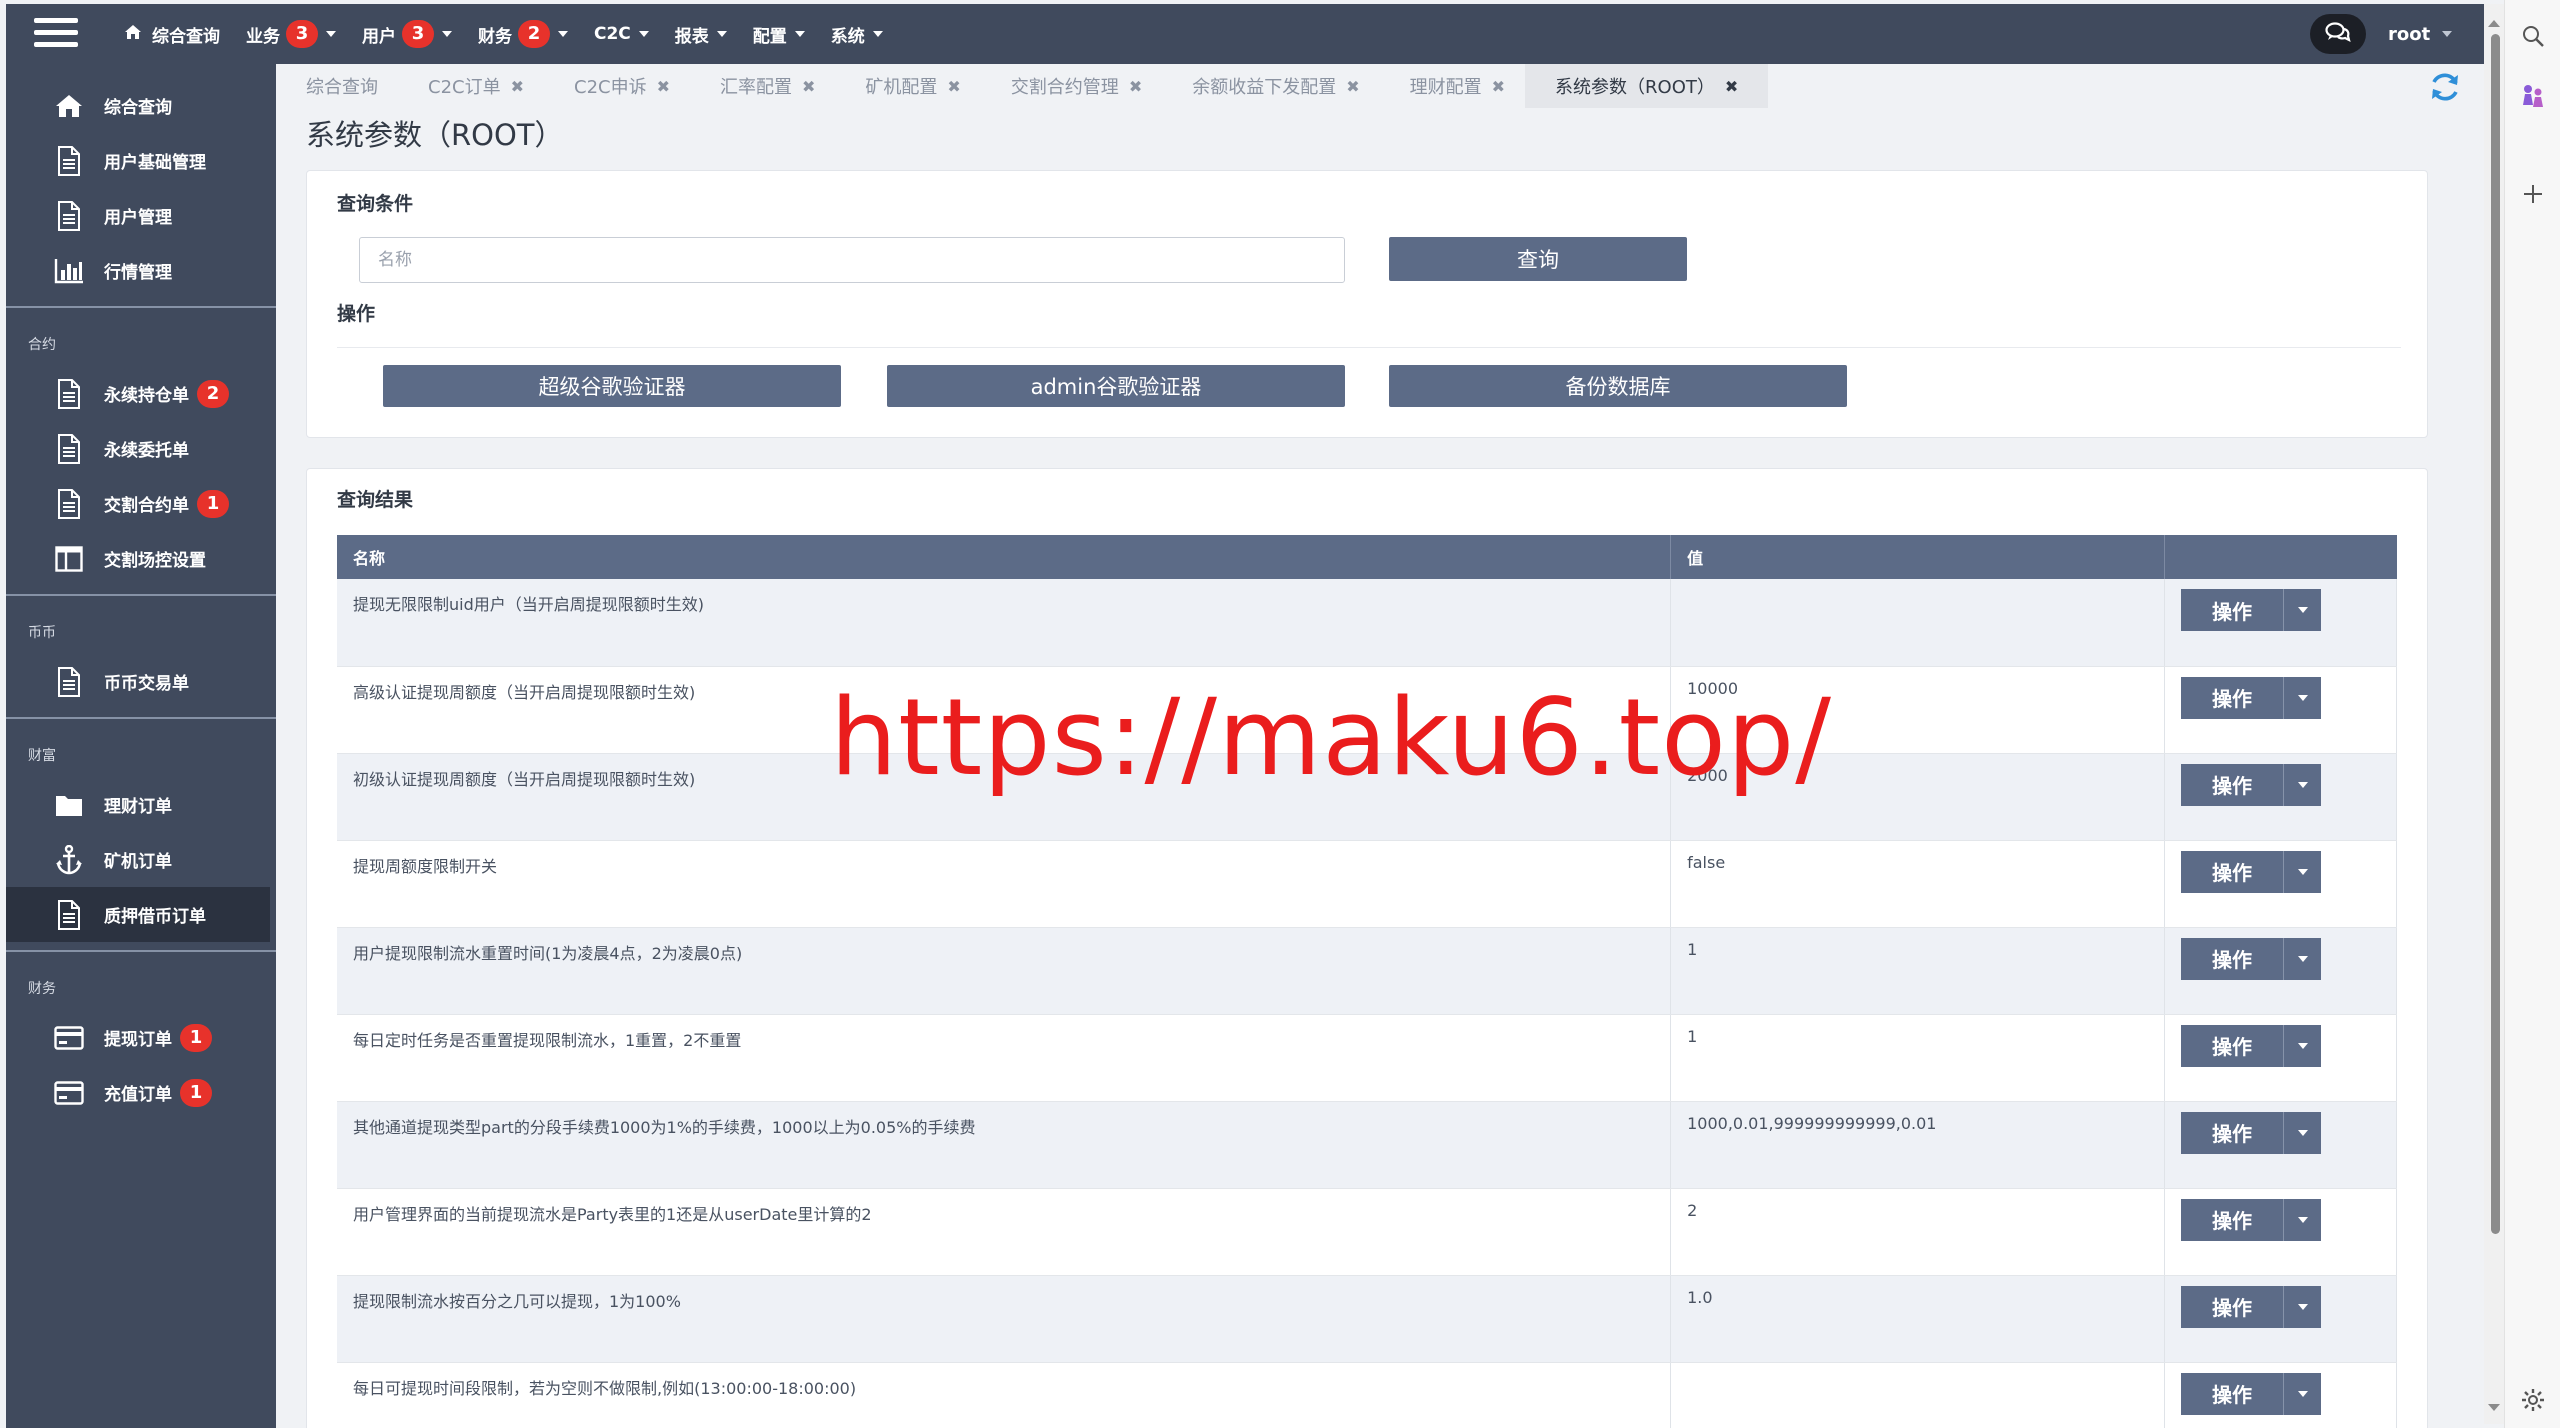 The width and height of the screenshot is (2560, 1428). What do you see at coordinates (756, 87) in the screenshot?
I see `tab-label: 汇率配置` at bounding box center [756, 87].